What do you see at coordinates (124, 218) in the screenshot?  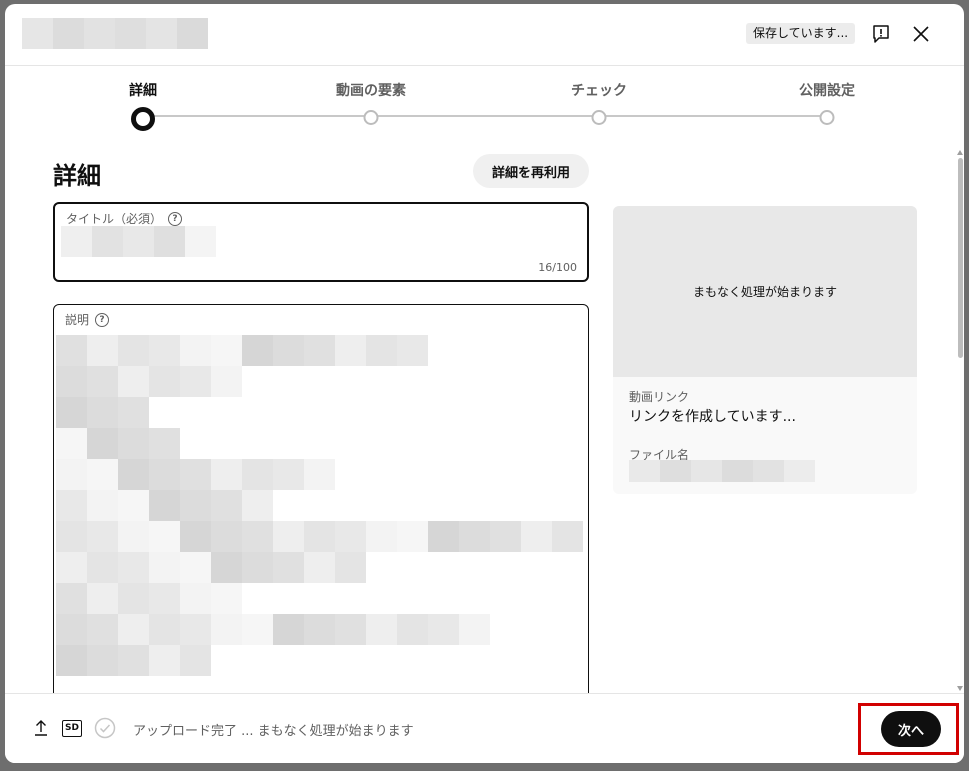 I see `title-field-label: タイトル（必須） ?` at bounding box center [124, 218].